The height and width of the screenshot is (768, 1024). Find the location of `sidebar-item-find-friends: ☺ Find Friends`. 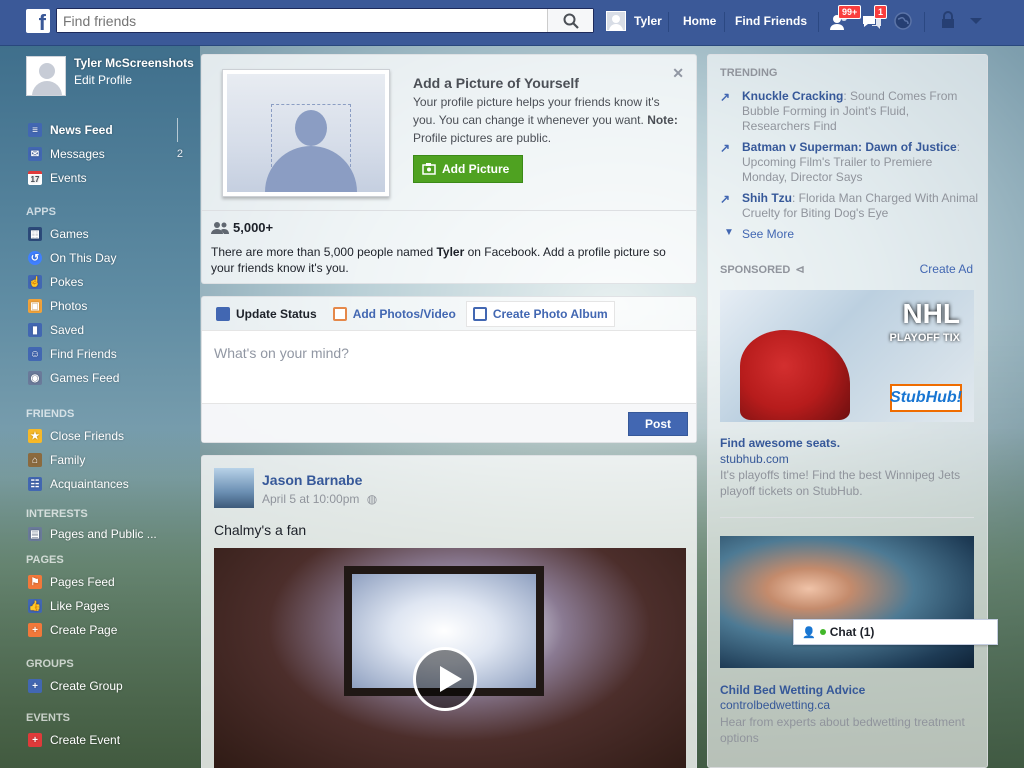

sidebar-item-find-friends: ☺ Find Friends is located at coordinates (108, 354).